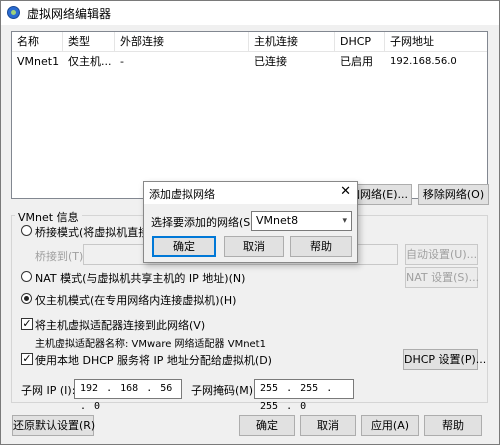  What do you see at coordinates (301, 221) in the screenshot?
I see `network-select: VMnet8 ▾` at bounding box center [301, 221].